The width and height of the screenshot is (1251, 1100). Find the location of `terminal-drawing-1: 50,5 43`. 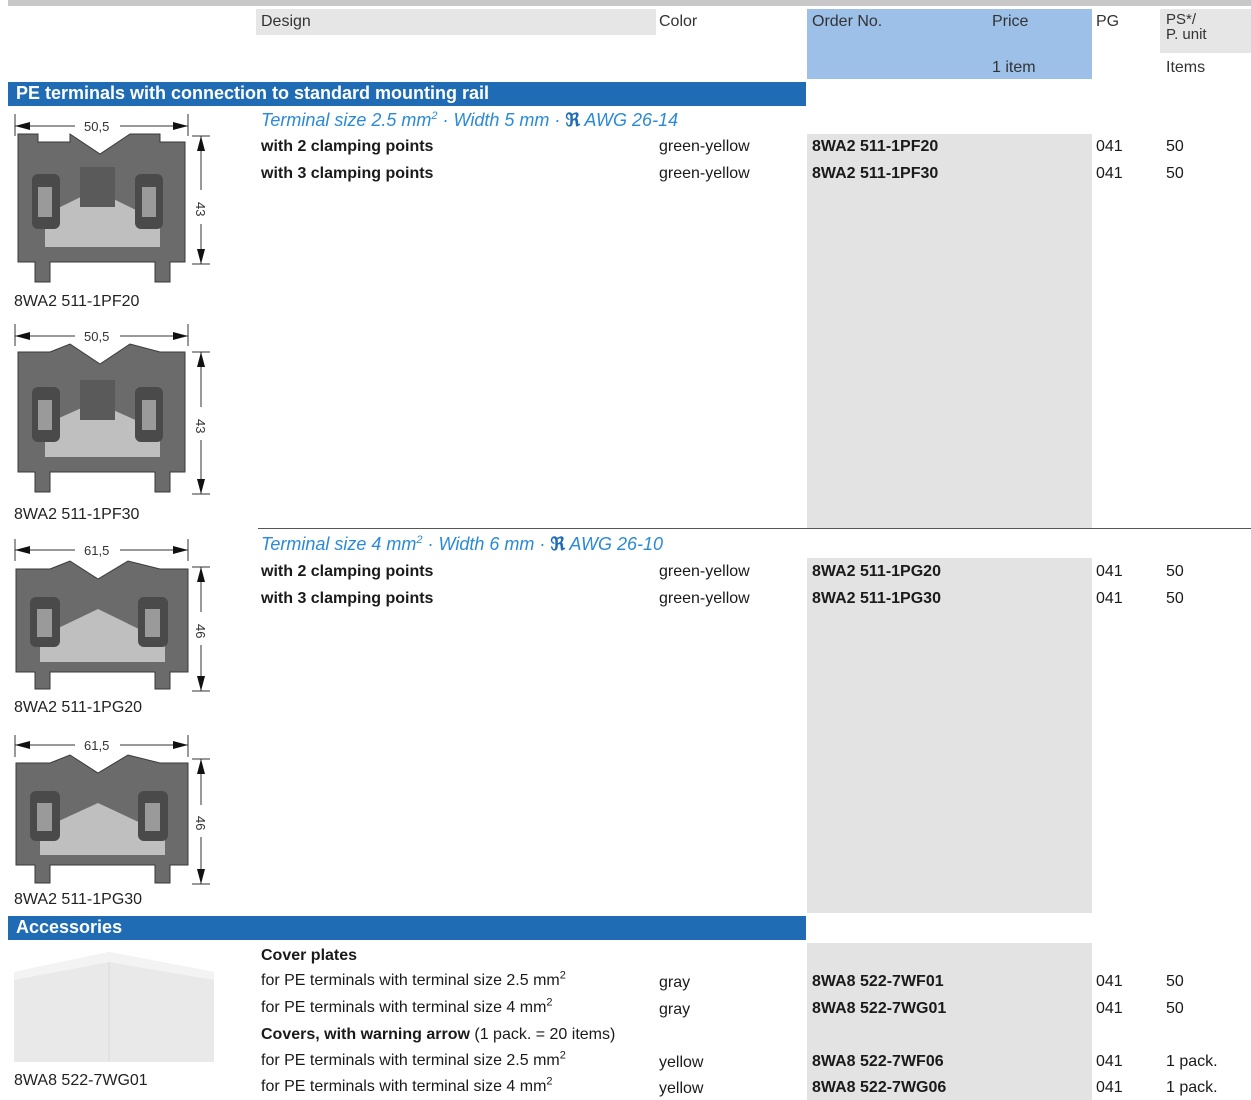

terminal-drawing-1: 50,5 43 is located at coordinates (115, 199).